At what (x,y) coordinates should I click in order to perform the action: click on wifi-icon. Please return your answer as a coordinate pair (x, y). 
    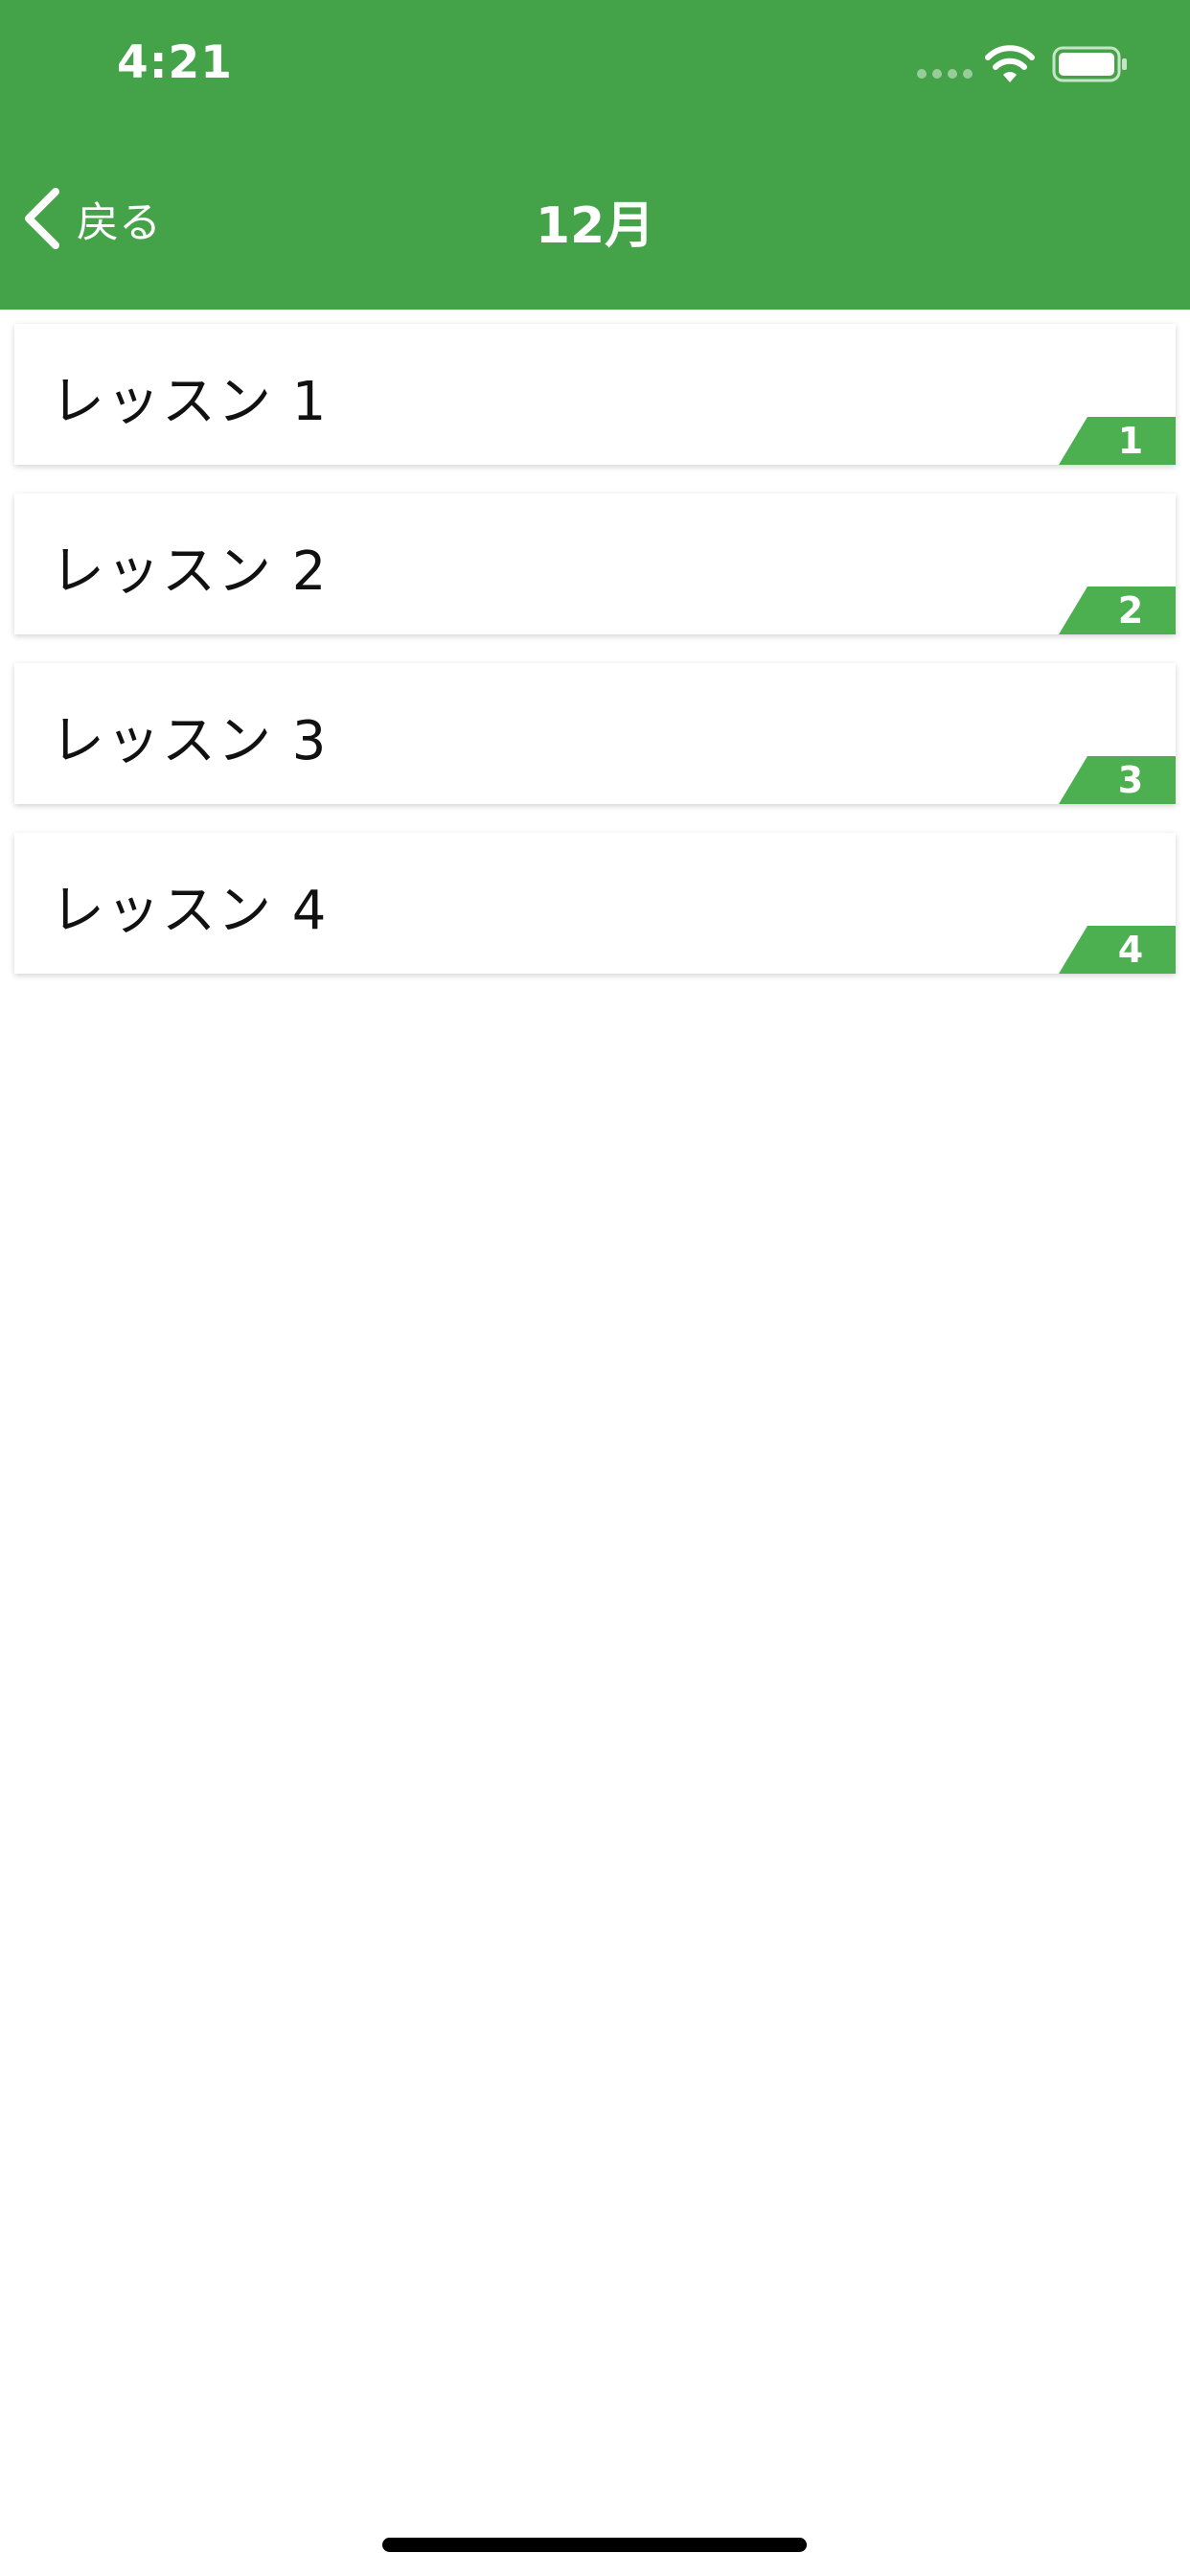
    Looking at the image, I should click on (1010, 63).